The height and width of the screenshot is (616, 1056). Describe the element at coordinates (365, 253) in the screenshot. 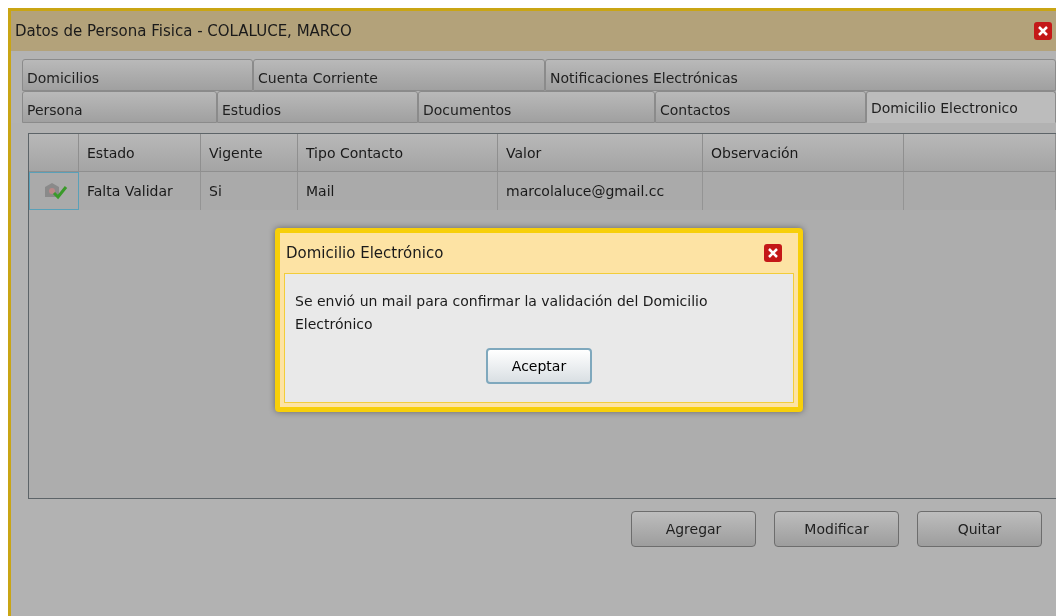

I see `dialog-title: Domicilio Electrónico` at that location.